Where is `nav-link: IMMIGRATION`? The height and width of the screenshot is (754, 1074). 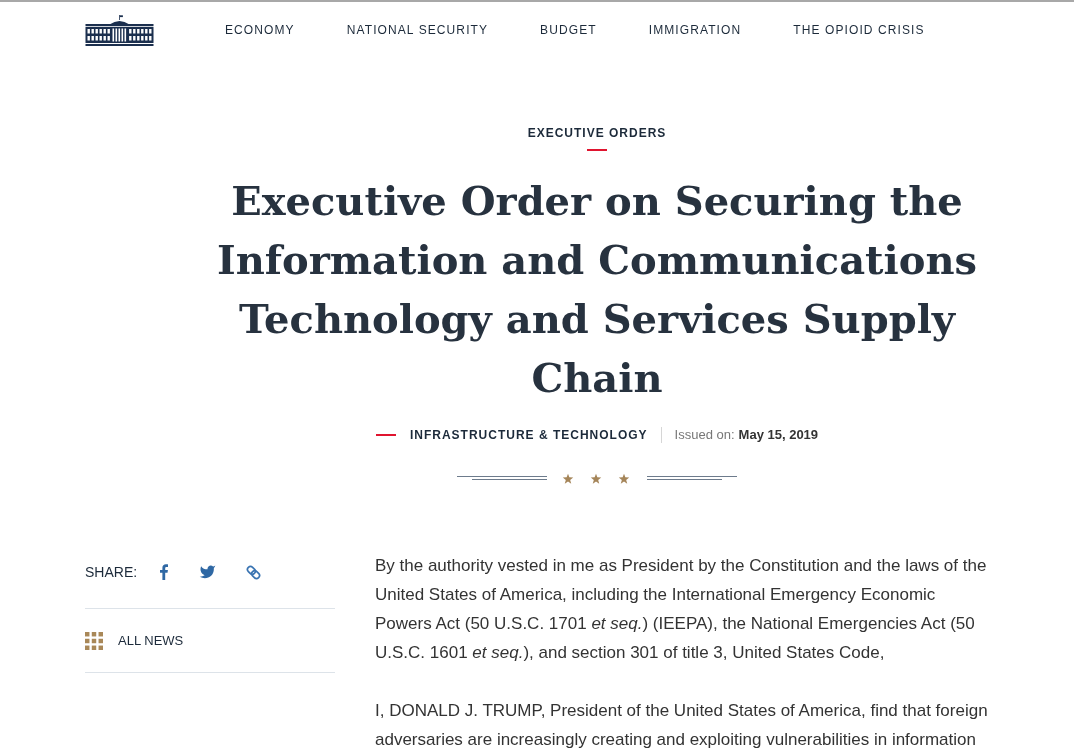
nav-link: IMMIGRATION is located at coordinates (695, 30).